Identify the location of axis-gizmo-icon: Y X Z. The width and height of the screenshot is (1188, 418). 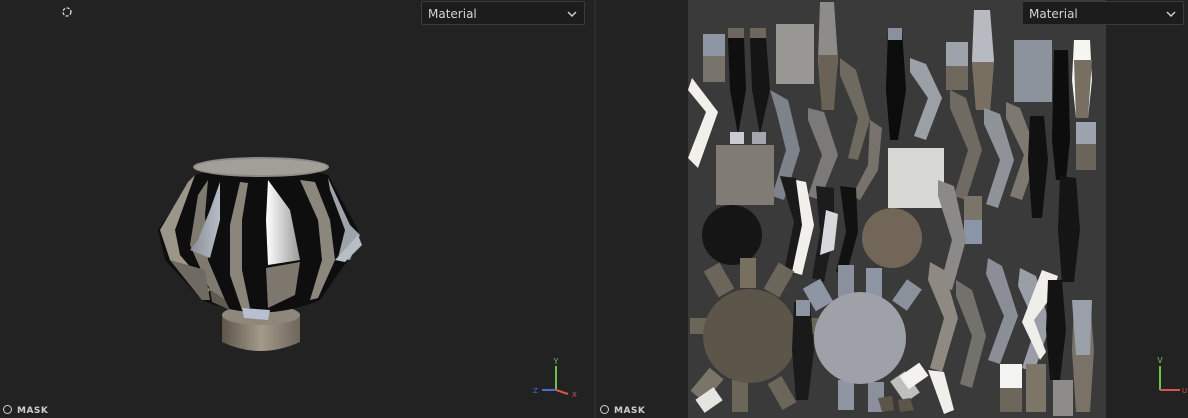
(555, 378).